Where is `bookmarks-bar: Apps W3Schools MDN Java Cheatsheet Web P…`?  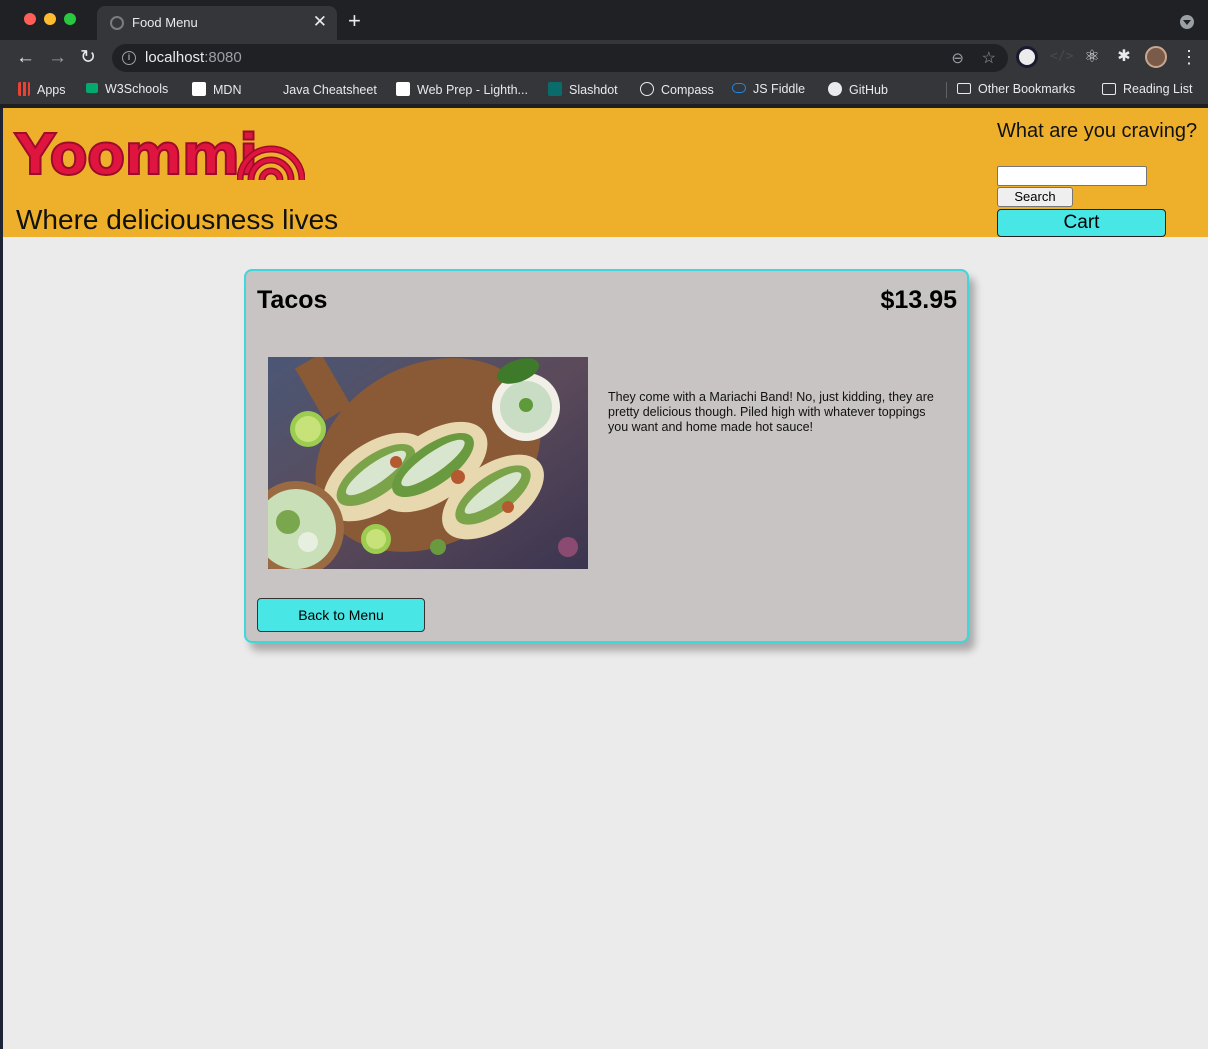
bookmarks-bar: Apps W3Schools MDN Java Cheatsheet Web P… is located at coordinates (604, 90).